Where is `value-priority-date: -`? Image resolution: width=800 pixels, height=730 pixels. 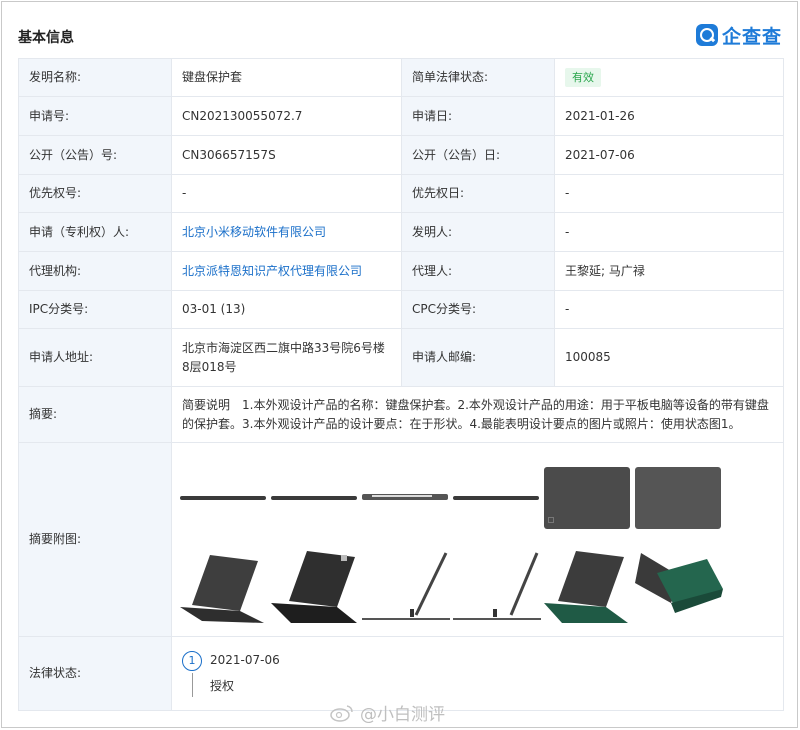
value-priority-date: - is located at coordinates (669, 193).